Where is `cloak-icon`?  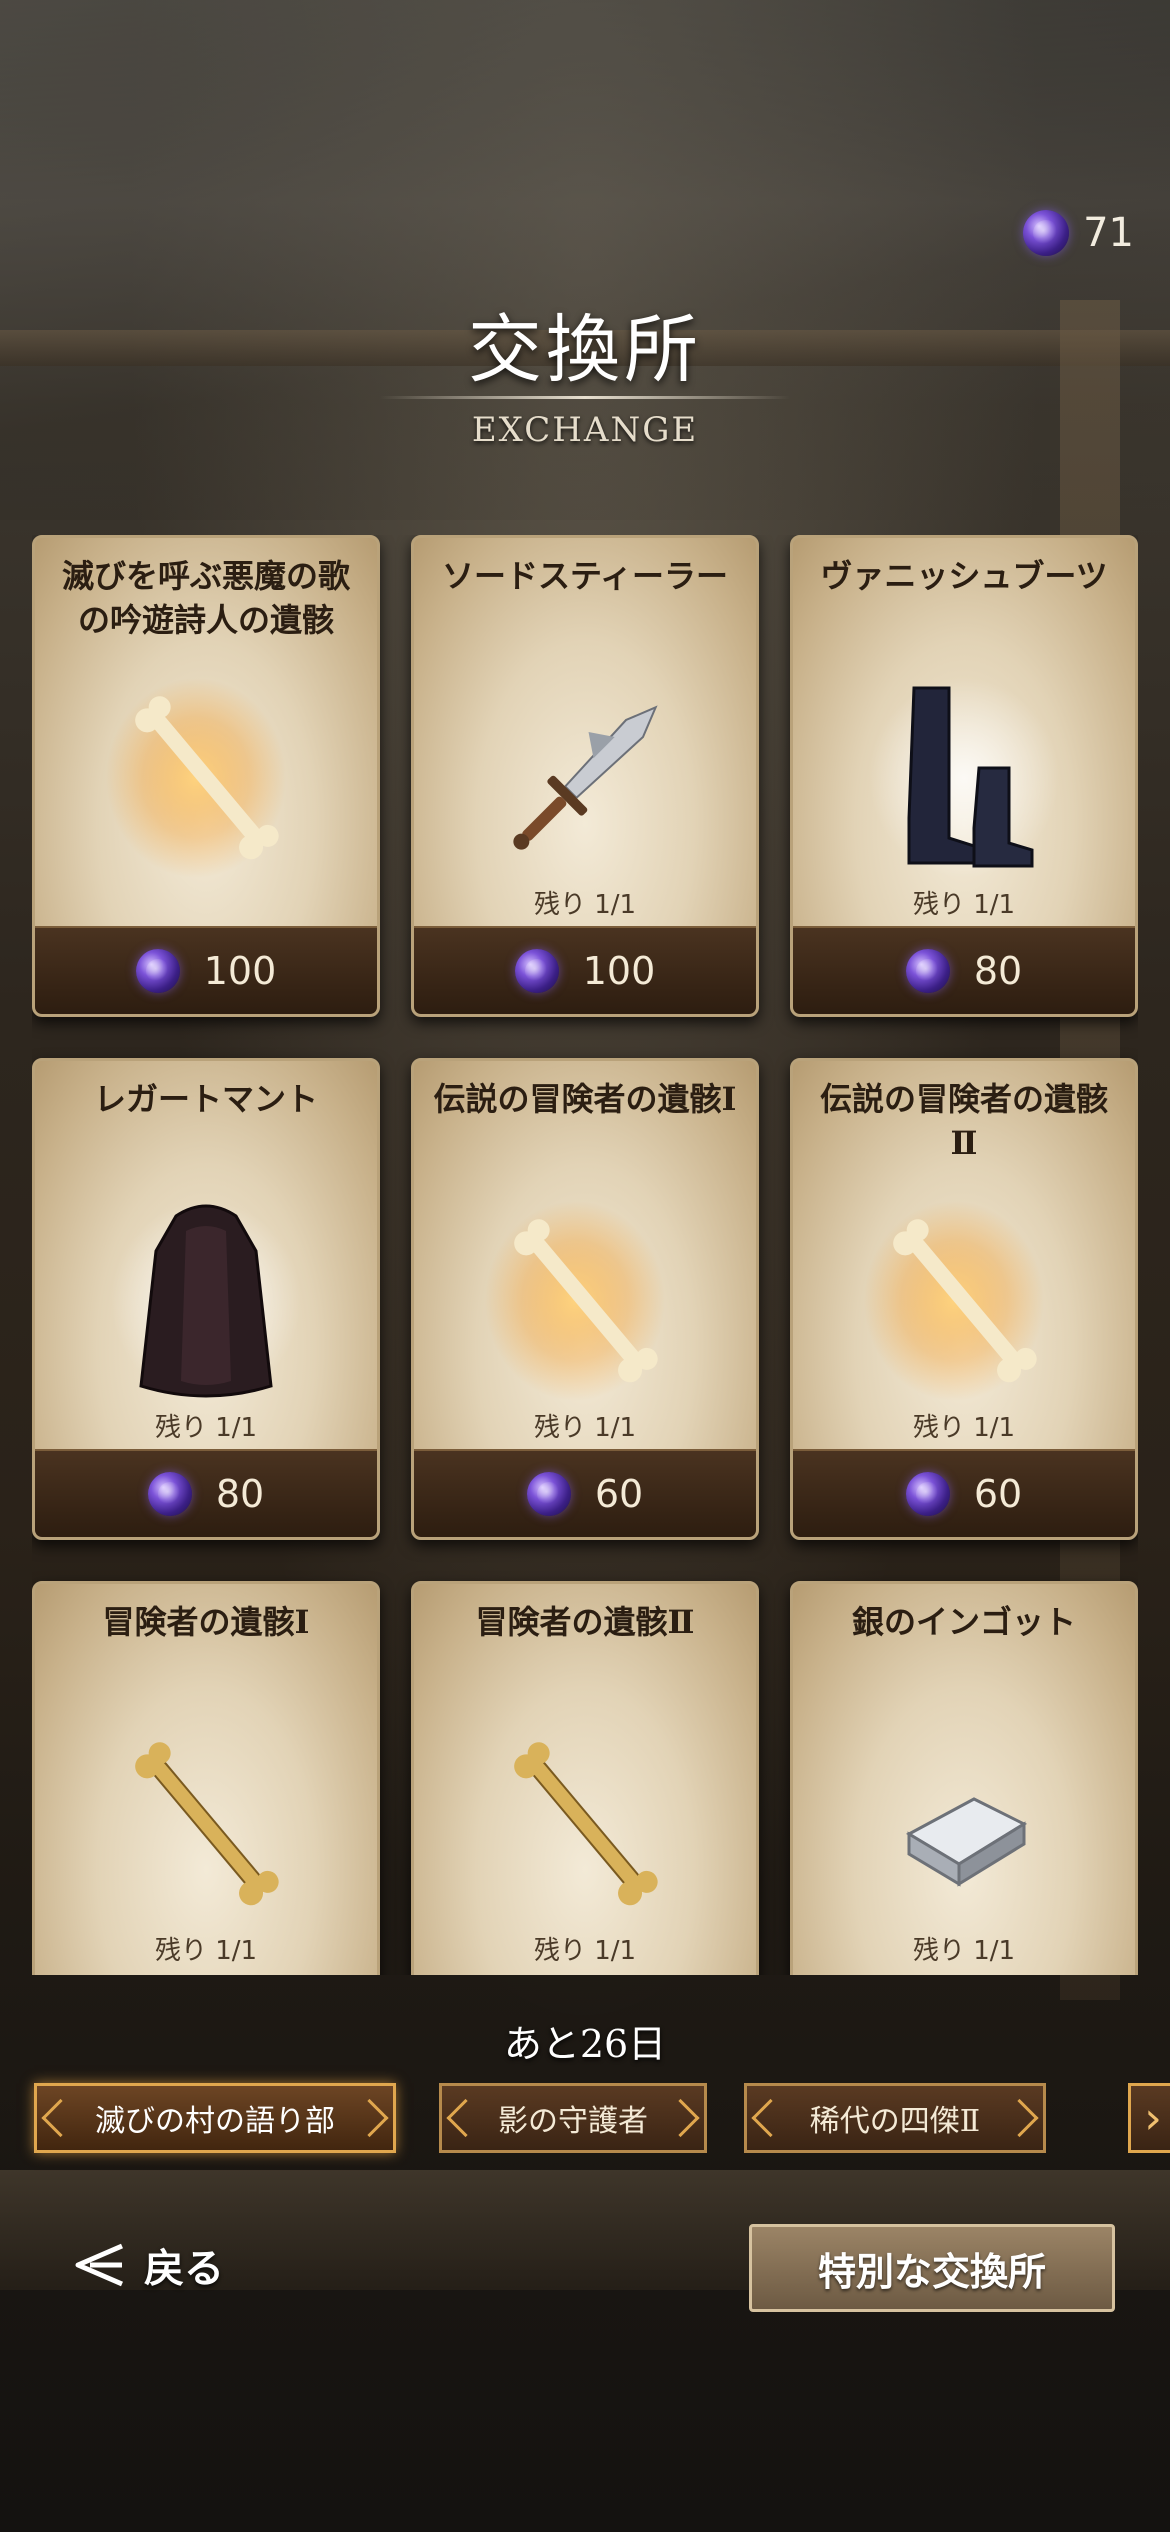 cloak-icon is located at coordinates (206, 1301).